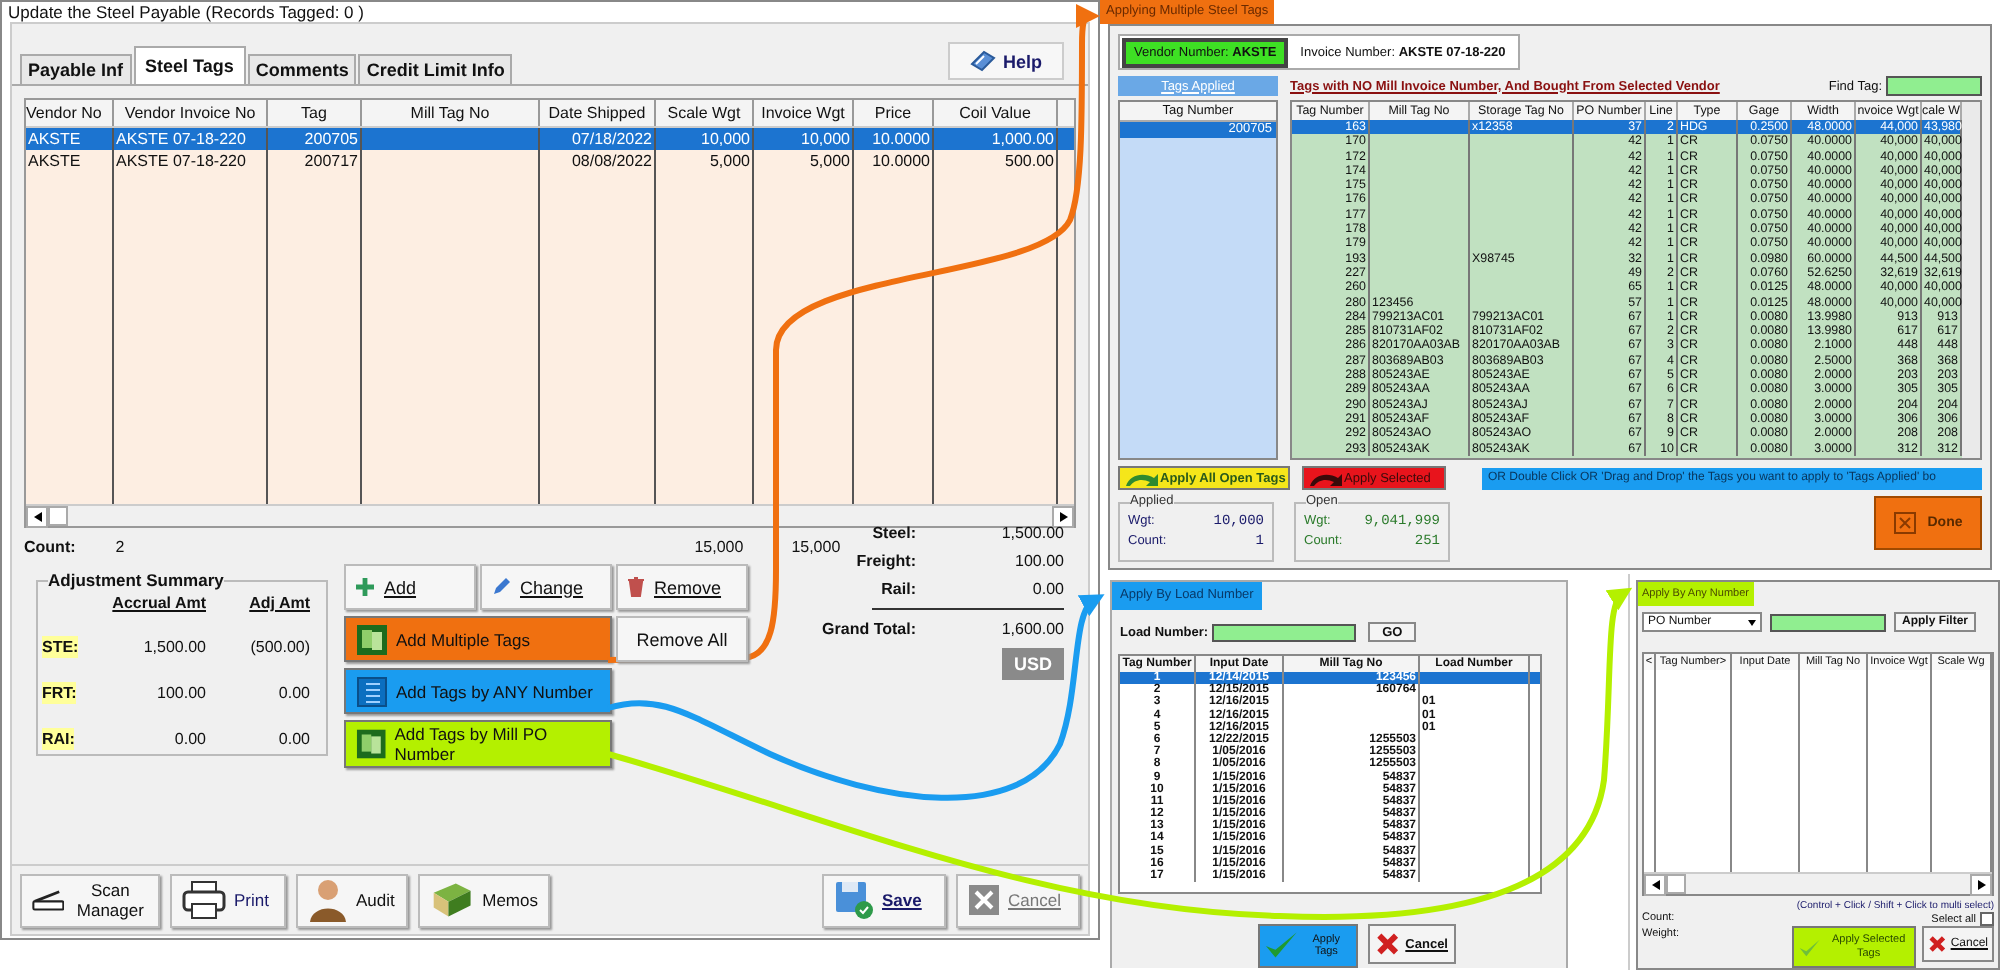 This screenshot has width=2000, height=970. I want to click on total-label: Freight:, so click(885, 561).